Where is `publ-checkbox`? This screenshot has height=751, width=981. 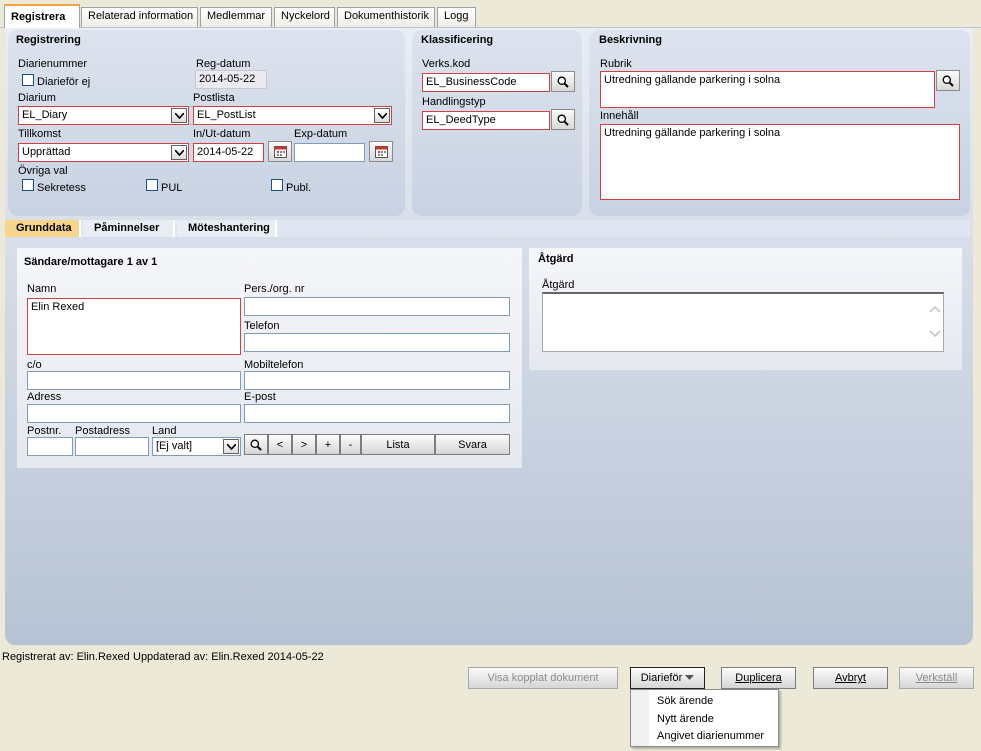
publ-checkbox is located at coordinates (277, 185).